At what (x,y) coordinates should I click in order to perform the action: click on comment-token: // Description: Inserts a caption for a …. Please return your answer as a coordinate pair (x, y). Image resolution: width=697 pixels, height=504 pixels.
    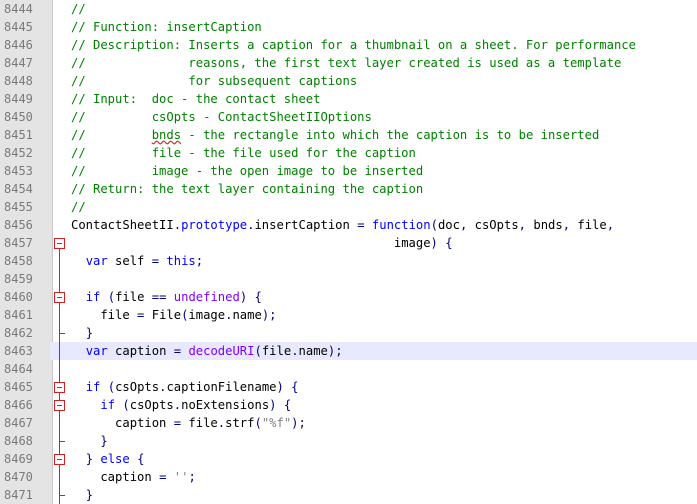
    Looking at the image, I should click on (353, 45).